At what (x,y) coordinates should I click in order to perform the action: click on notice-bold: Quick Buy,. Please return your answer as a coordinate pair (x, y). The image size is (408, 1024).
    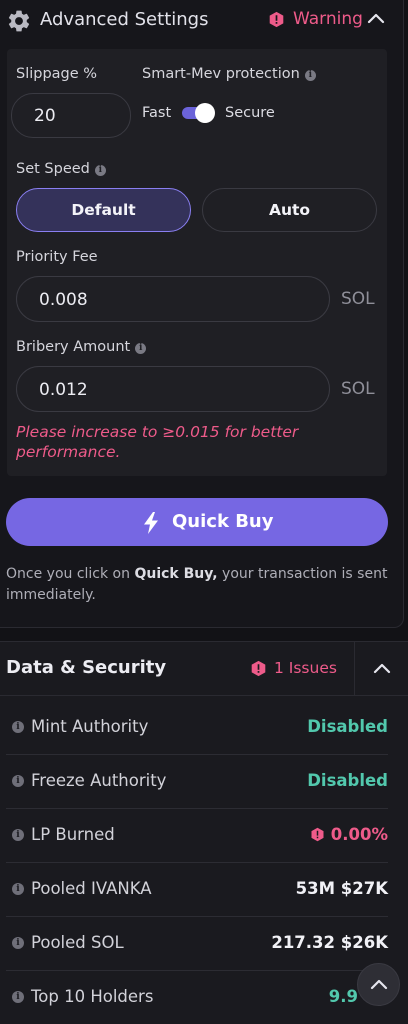
    Looking at the image, I should click on (176, 574).